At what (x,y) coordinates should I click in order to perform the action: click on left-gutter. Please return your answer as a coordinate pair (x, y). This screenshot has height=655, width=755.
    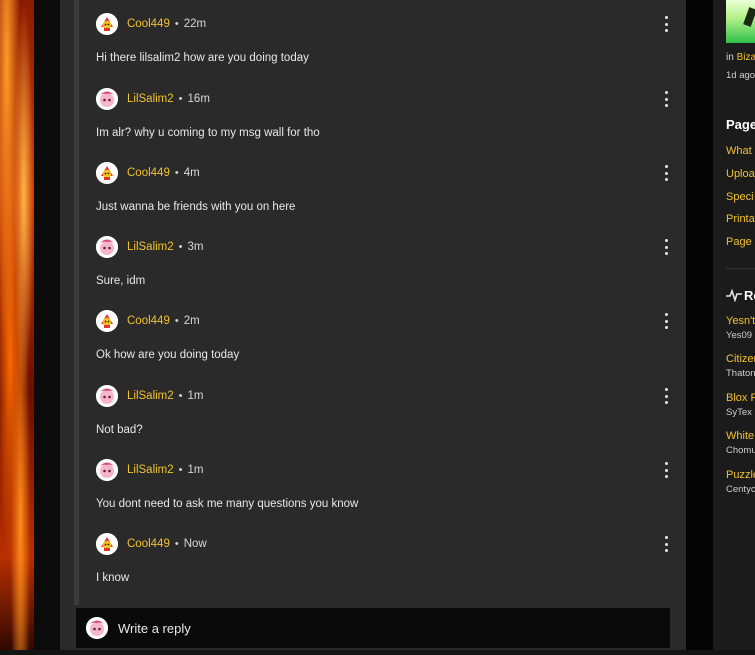
    Looking at the image, I should click on (47, 327).